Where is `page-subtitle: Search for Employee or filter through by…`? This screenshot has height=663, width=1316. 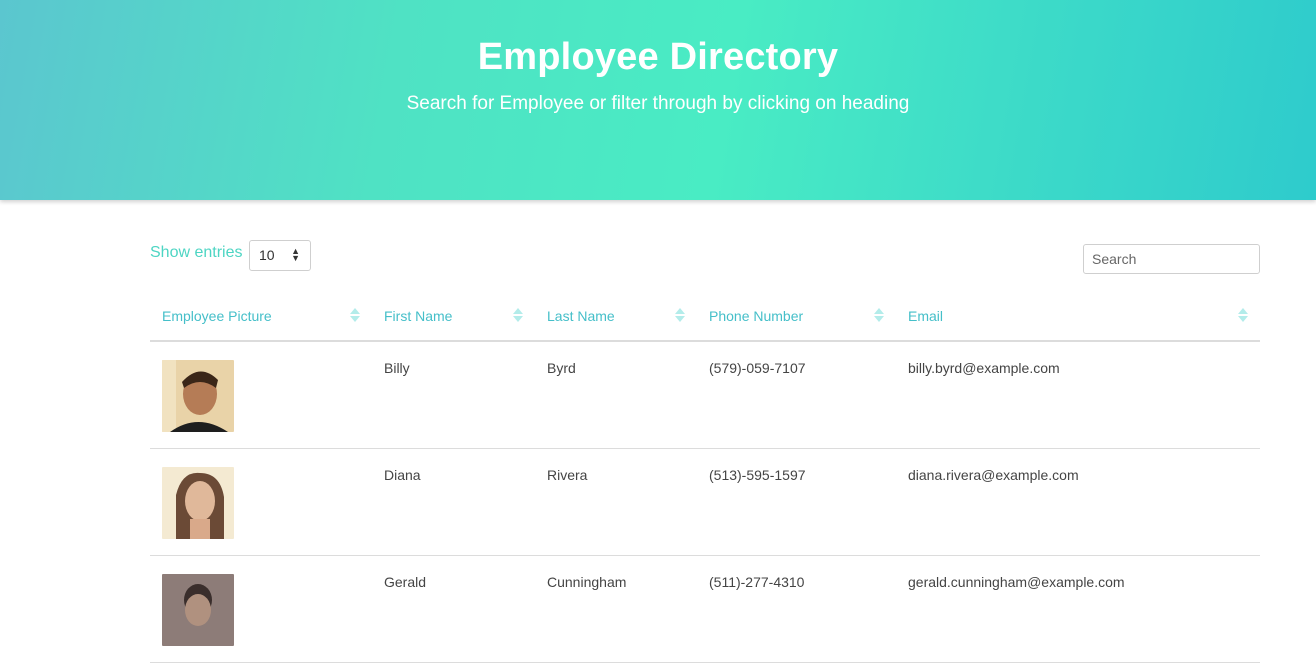 page-subtitle: Search for Employee or filter through by… is located at coordinates (658, 103).